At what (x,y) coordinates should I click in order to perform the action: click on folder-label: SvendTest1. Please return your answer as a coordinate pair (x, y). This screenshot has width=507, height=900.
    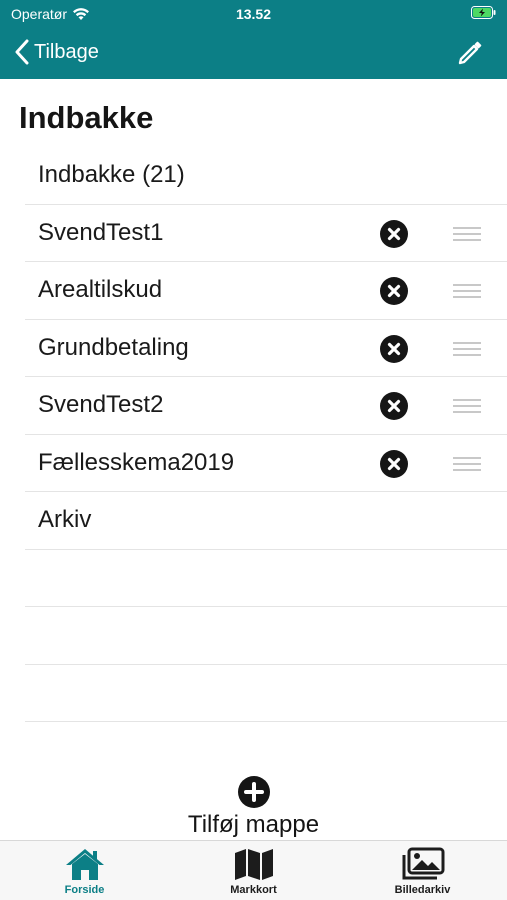
    Looking at the image, I should click on (101, 232).